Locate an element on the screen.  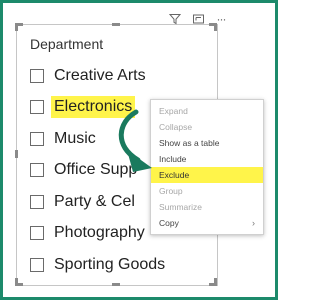
resize-handle-top-left is located at coordinates (16, 27).